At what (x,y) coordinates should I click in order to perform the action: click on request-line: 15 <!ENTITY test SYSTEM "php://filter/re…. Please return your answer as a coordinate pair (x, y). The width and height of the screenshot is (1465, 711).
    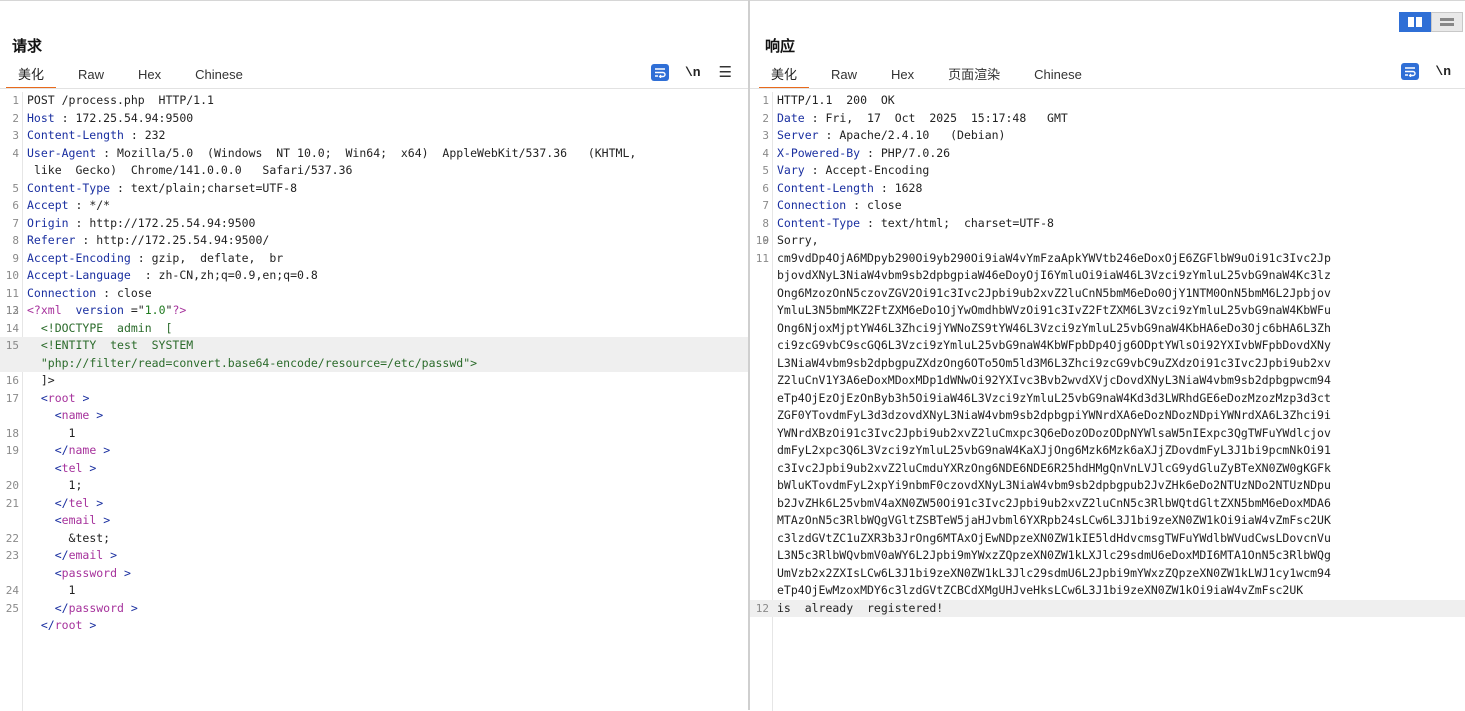
    Looking at the image, I should click on (374, 354).